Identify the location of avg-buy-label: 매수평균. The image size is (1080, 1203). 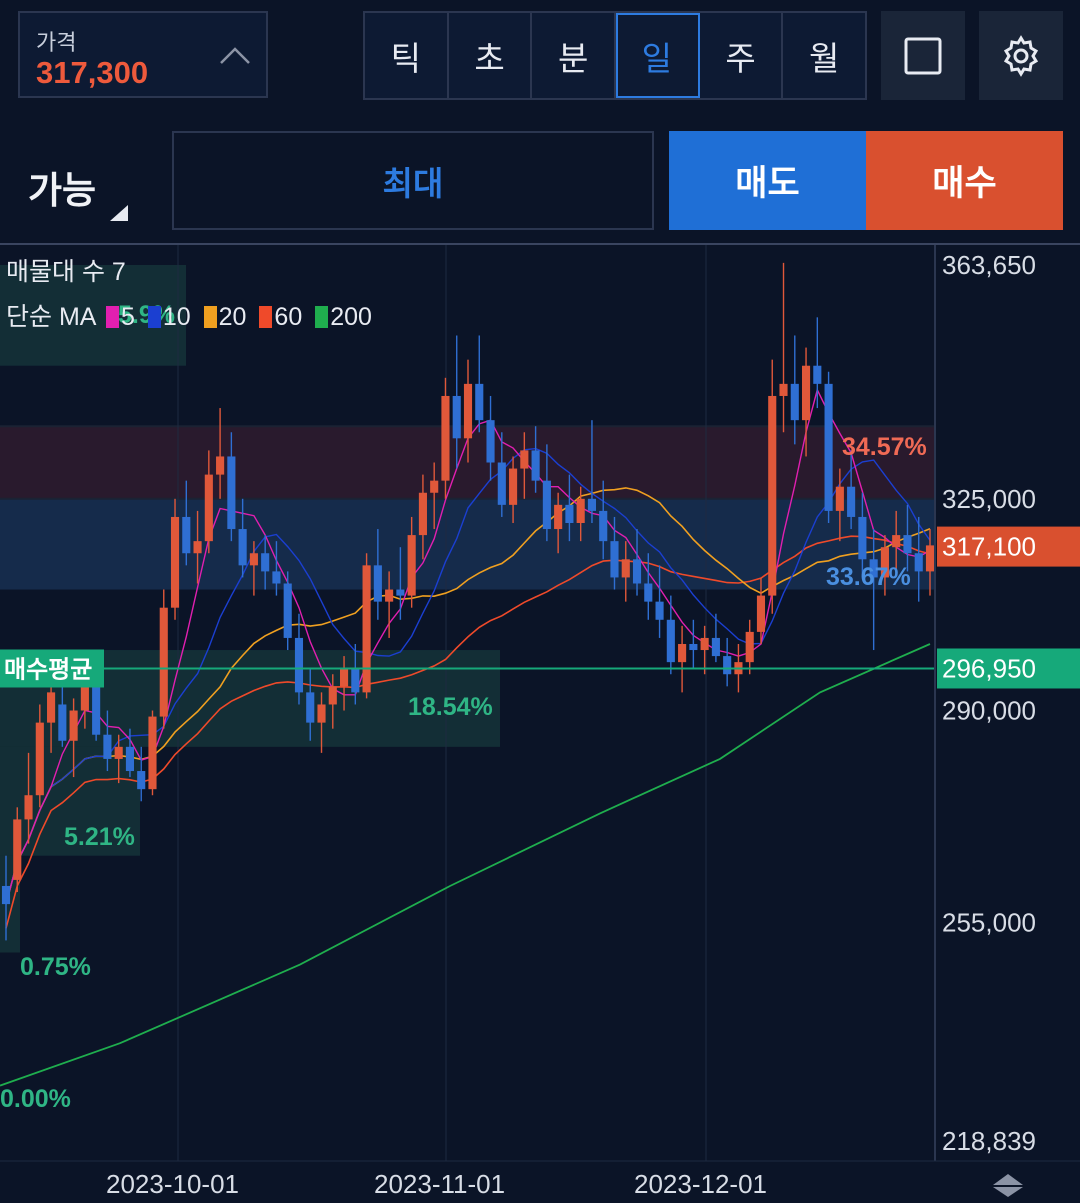
(48, 669).